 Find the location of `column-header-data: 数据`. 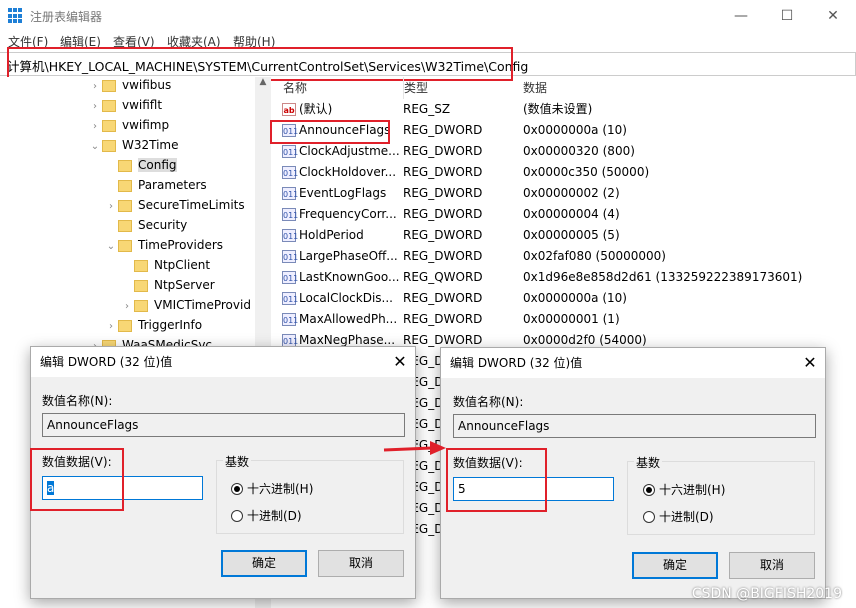

column-header-data: 数据 is located at coordinates (535, 88).